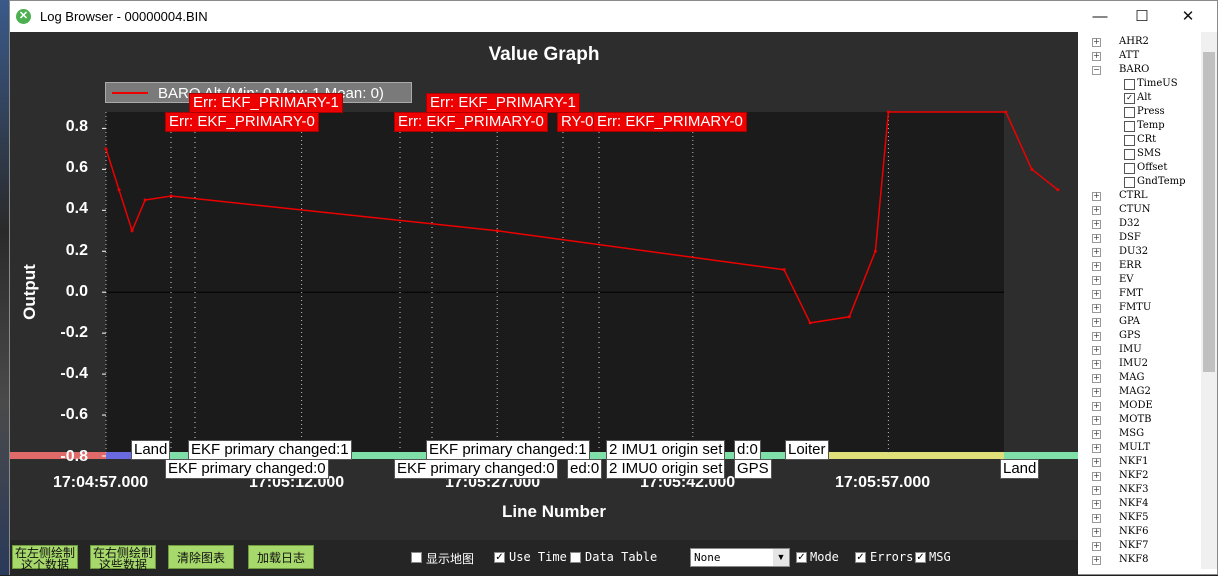 The image size is (1218, 576). Describe the element at coordinates (781, 557) in the screenshot. I see `chevron-down-icon: ▼` at that location.